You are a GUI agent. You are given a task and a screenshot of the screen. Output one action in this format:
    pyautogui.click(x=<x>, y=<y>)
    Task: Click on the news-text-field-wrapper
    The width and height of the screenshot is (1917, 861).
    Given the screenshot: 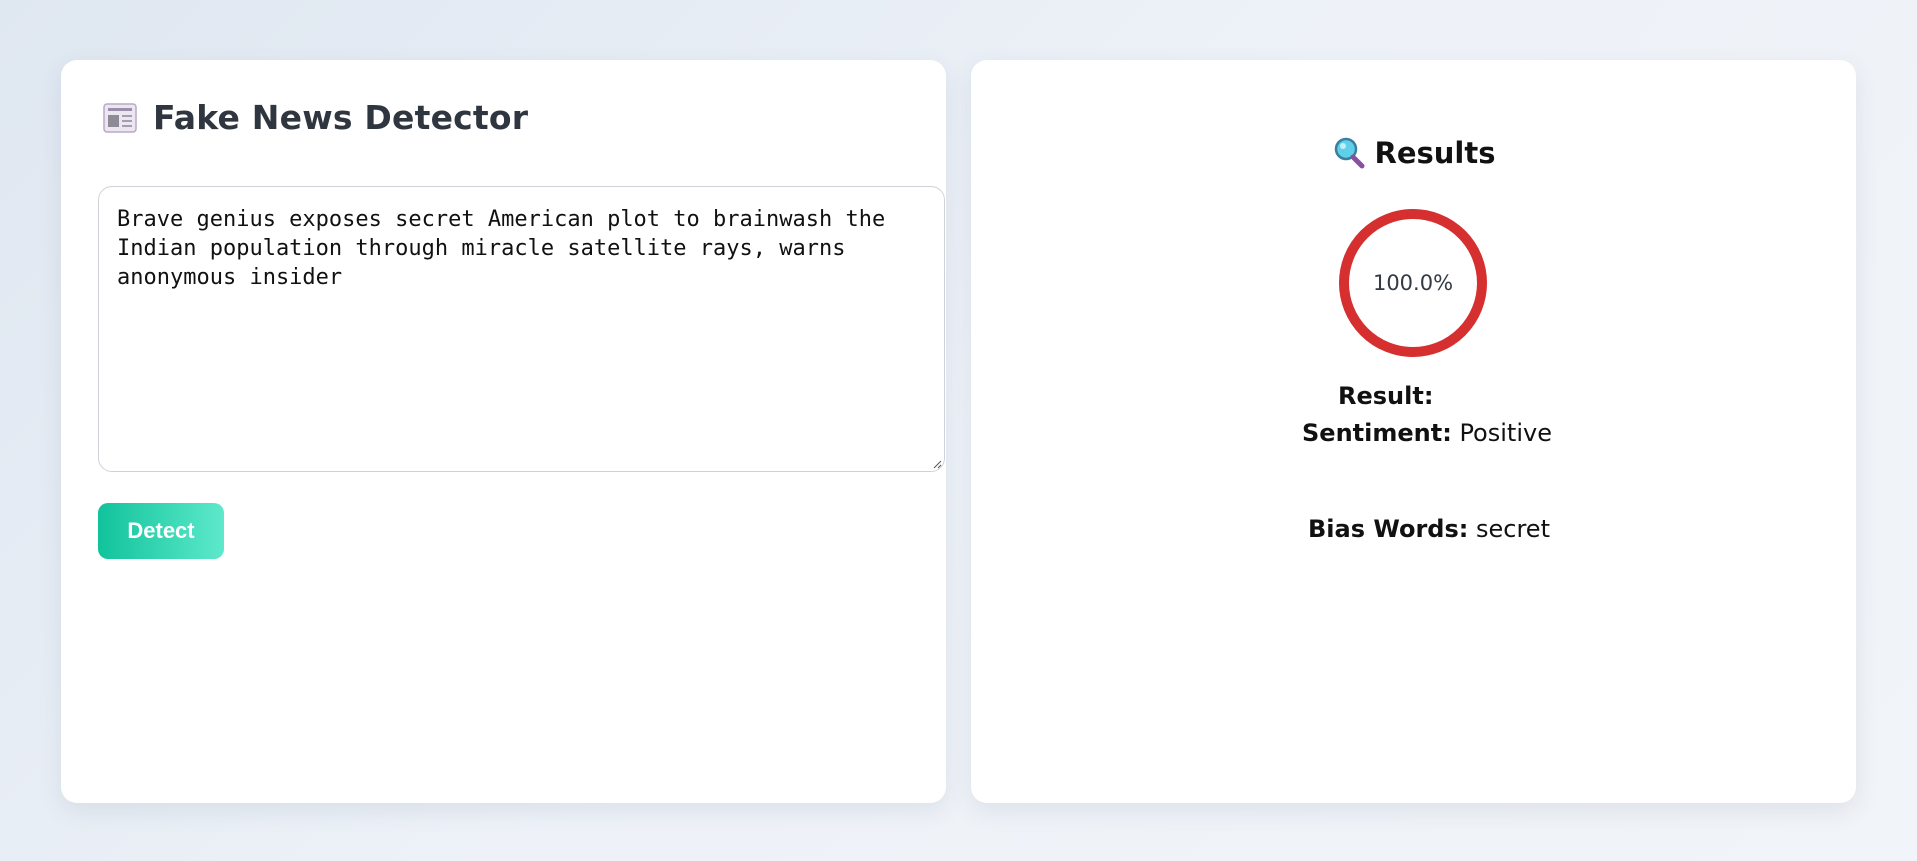 What is the action you would take?
    pyautogui.click(x=521, y=329)
    